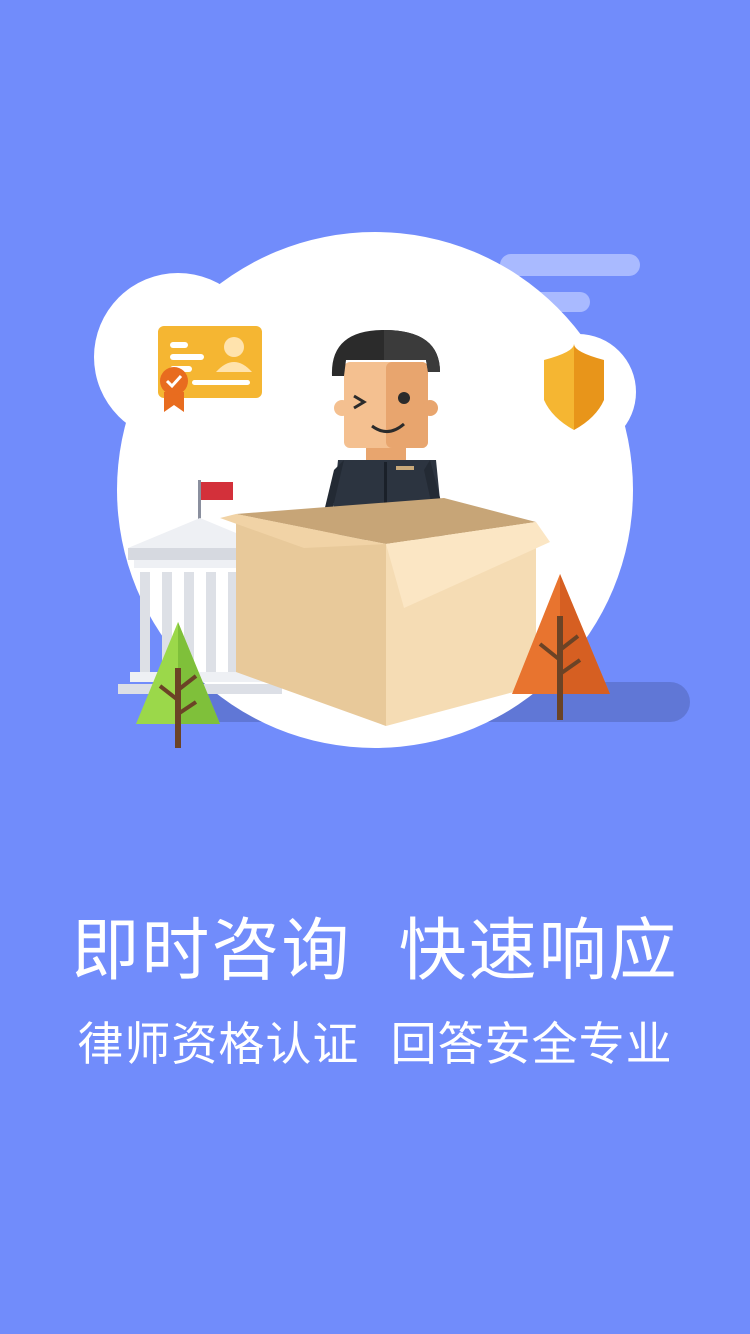 This screenshot has width=750, height=1334. I want to click on onboarding-subtitle: 律师资格认证 回答安全专业, so click(375, 1044).